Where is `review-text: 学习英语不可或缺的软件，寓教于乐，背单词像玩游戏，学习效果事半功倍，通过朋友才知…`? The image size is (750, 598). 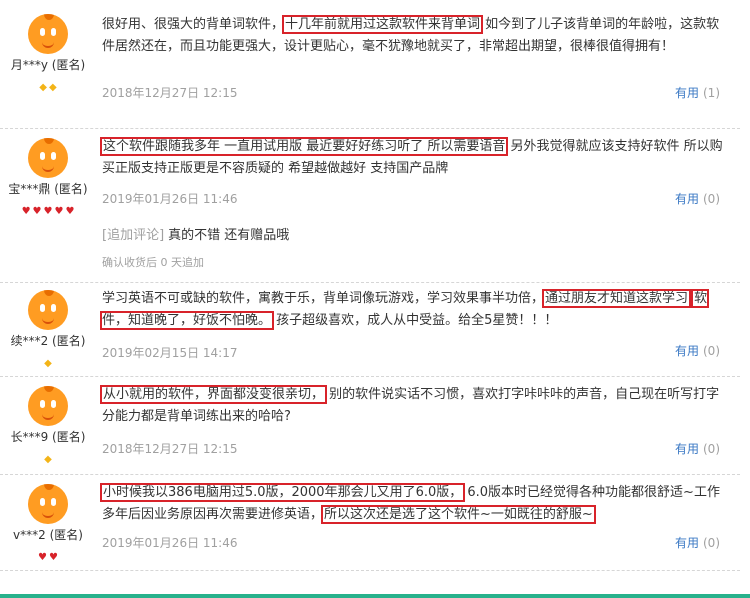
review-text: 学习英语不可或缺的软件，寓教于乐，背单词像玩游戏，学习效果事半功倍，通过朋友才知… is located at coordinates (415, 310).